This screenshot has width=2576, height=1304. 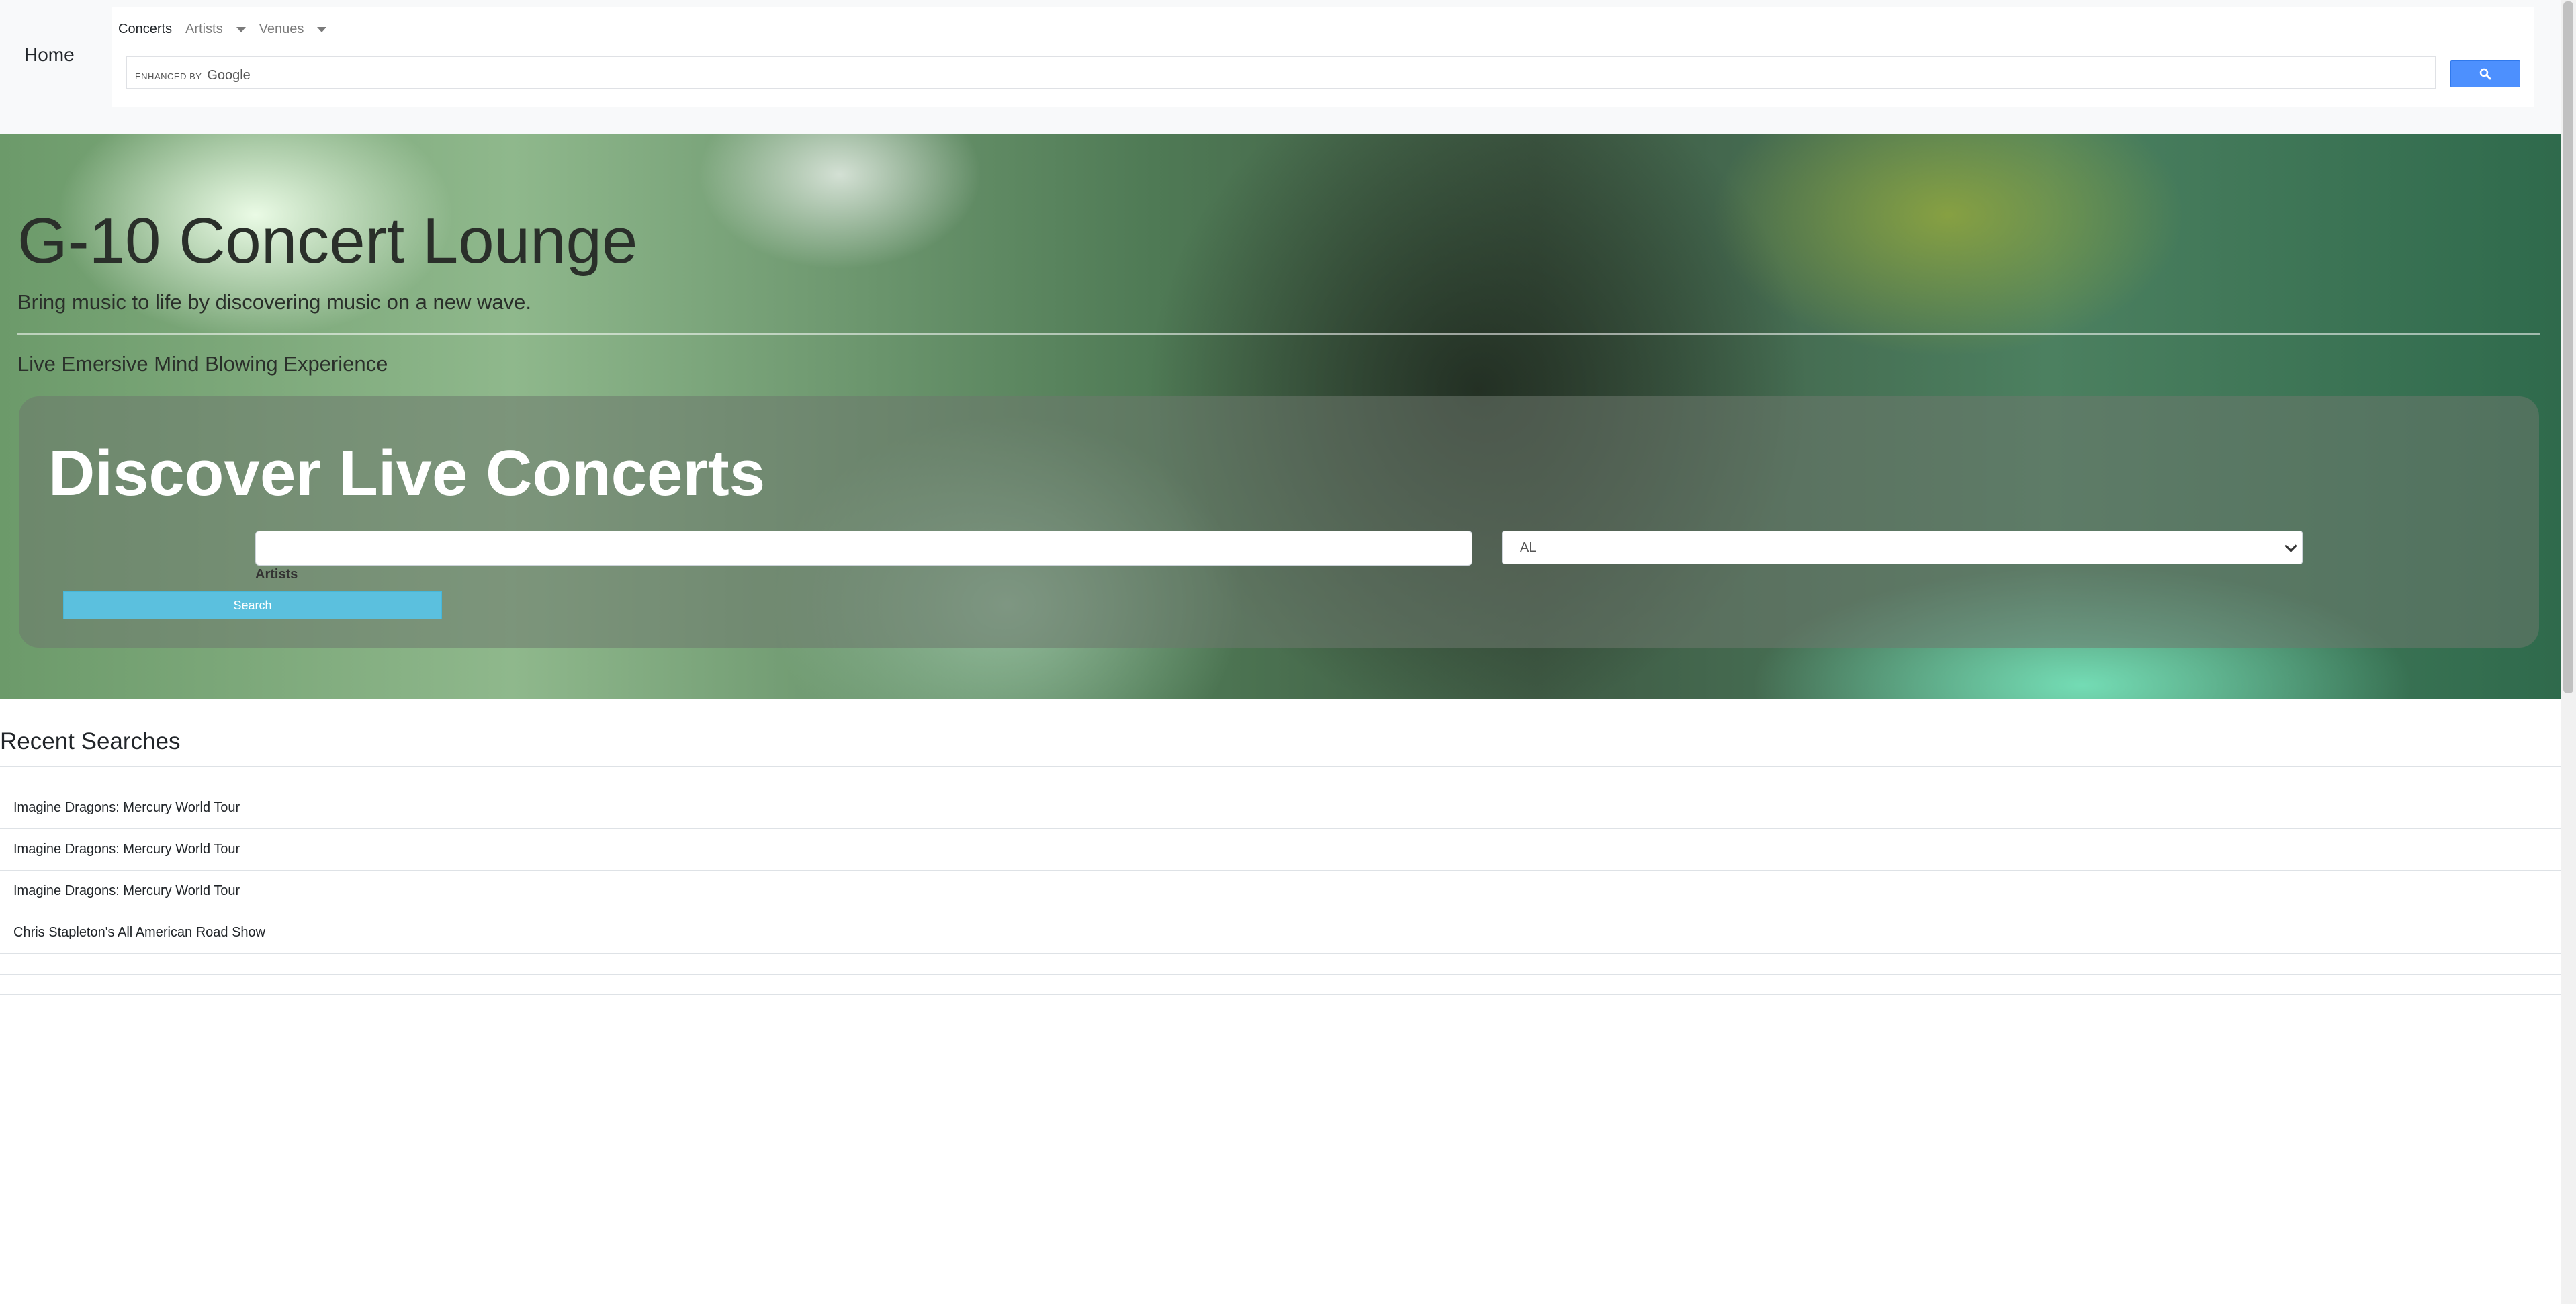 What do you see at coordinates (1529, 547) in the screenshot?
I see `state-select-value: AL` at bounding box center [1529, 547].